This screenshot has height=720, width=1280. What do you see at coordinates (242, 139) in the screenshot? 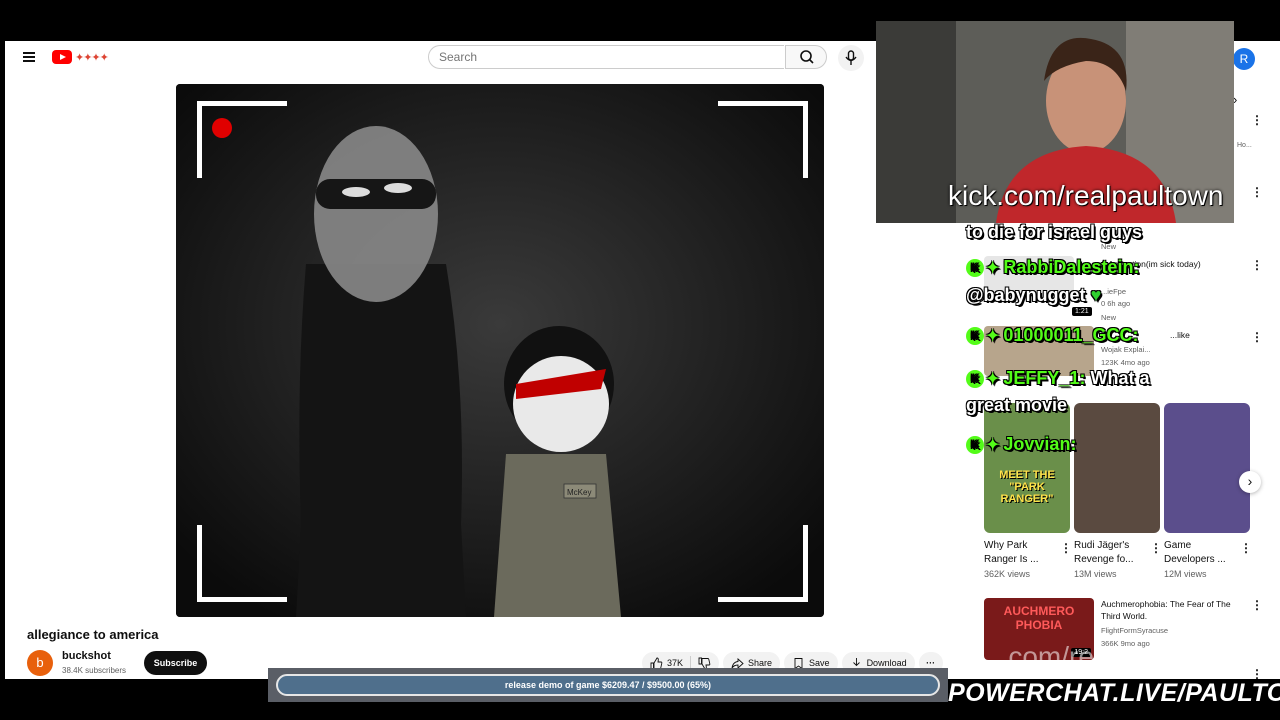
I see `viewfinder-corner-tl` at bounding box center [242, 139].